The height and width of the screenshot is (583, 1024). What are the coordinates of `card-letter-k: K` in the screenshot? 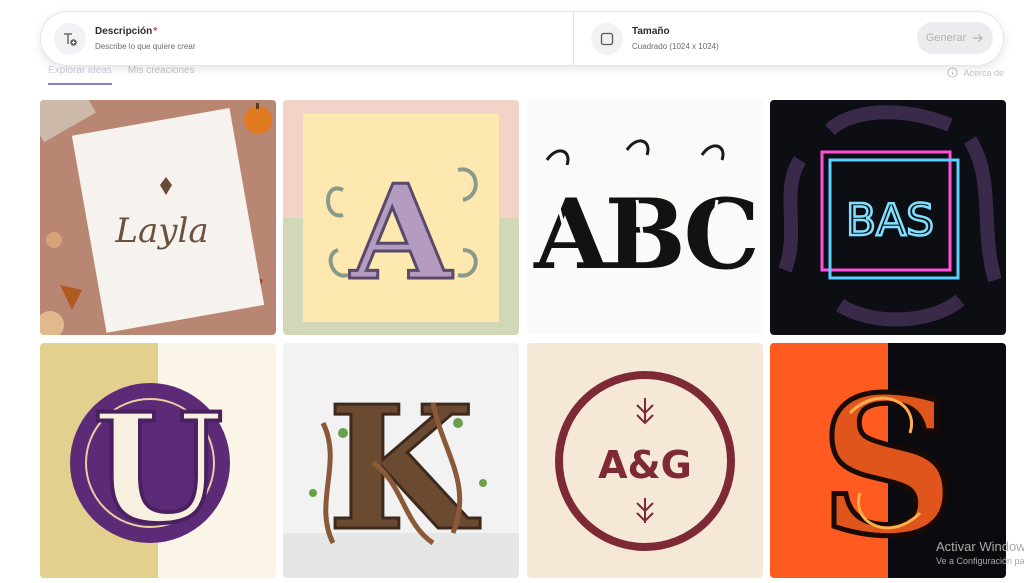 It's located at (401, 460).